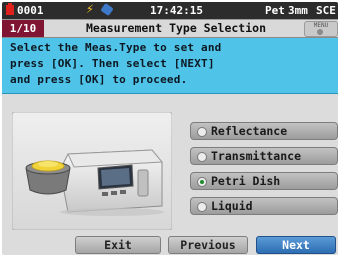 This screenshot has height=257, width=340. What do you see at coordinates (246, 181) in the screenshot?
I see `option-label: Petri Dish` at bounding box center [246, 181].